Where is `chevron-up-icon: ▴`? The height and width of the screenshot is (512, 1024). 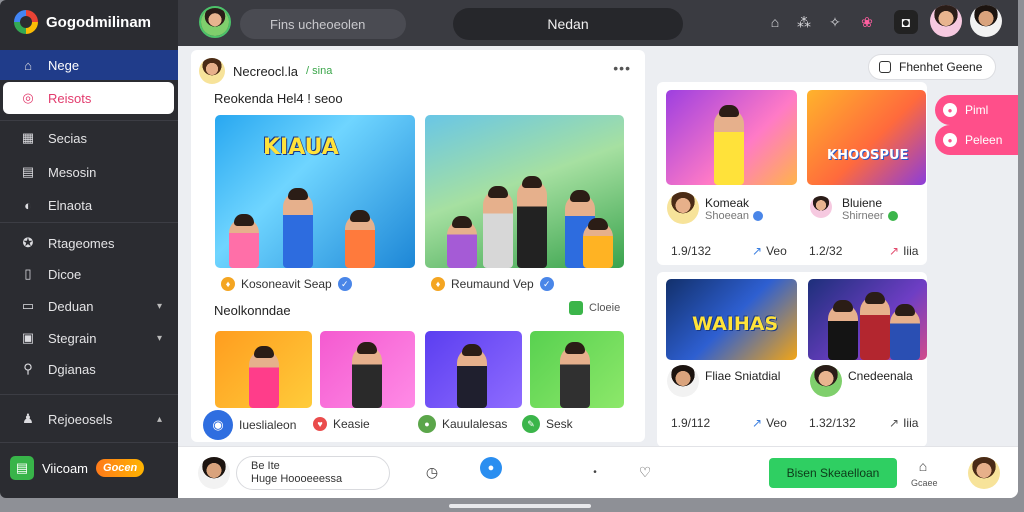
chevron-up-icon: ▴ is located at coordinates (159, 419).